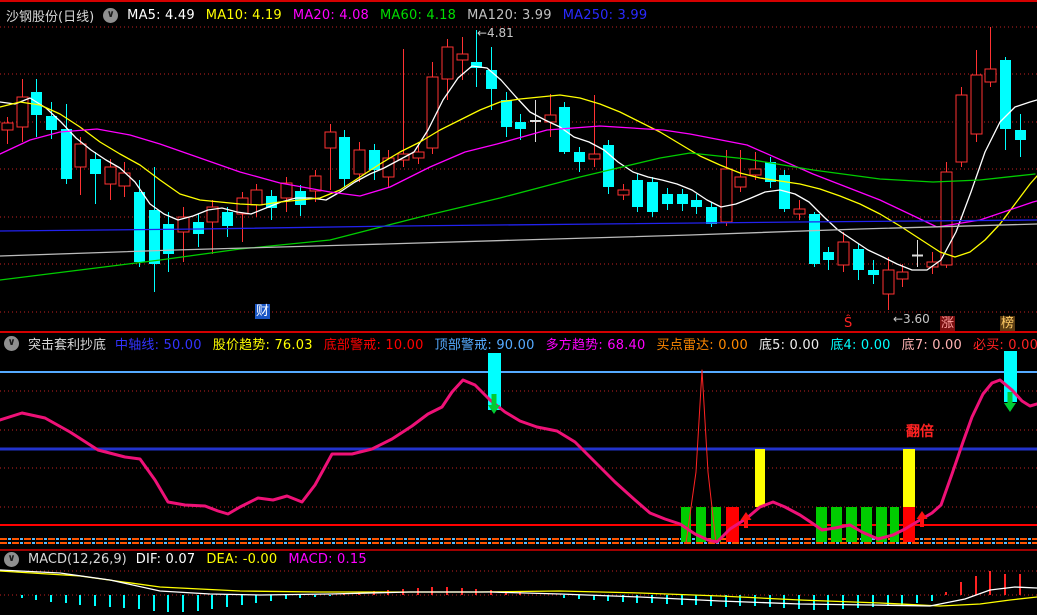  I want to click on ticker-item: 榜, so click(1008, 323).